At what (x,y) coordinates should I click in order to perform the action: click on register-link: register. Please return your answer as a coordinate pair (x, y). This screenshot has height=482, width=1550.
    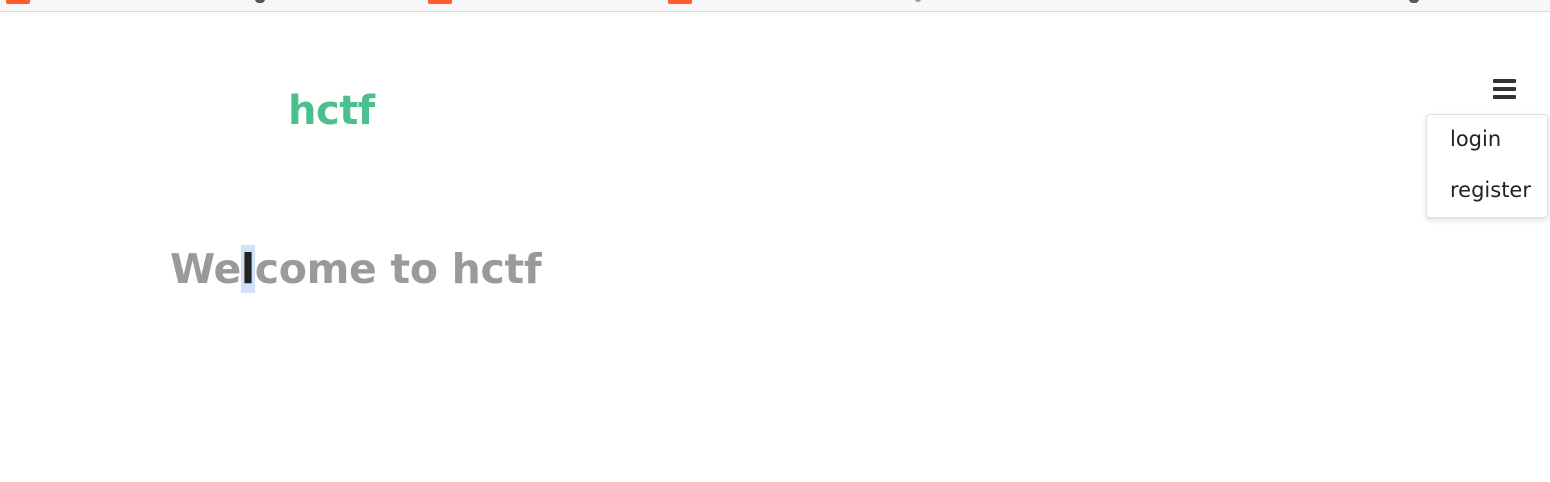
    Looking at the image, I should click on (1490, 190).